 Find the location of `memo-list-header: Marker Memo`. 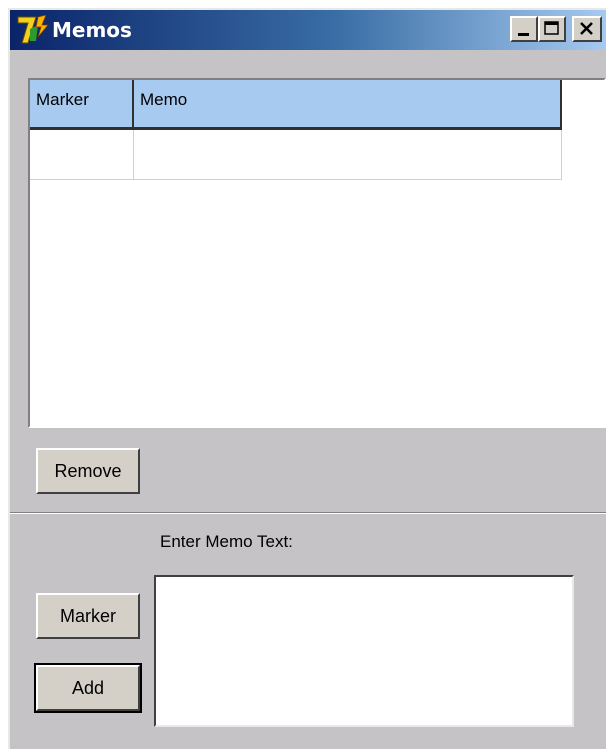

memo-list-header: Marker Memo is located at coordinates (296, 105).